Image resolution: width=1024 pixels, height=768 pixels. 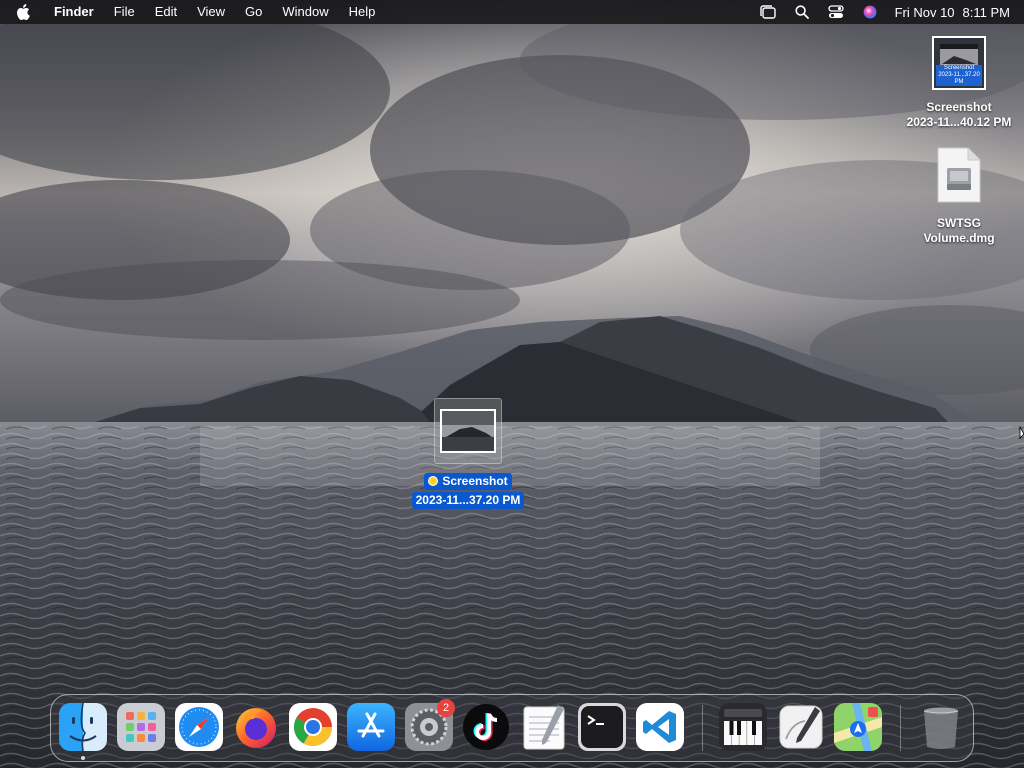 I want to click on menu-file: File, so click(x=124, y=12).